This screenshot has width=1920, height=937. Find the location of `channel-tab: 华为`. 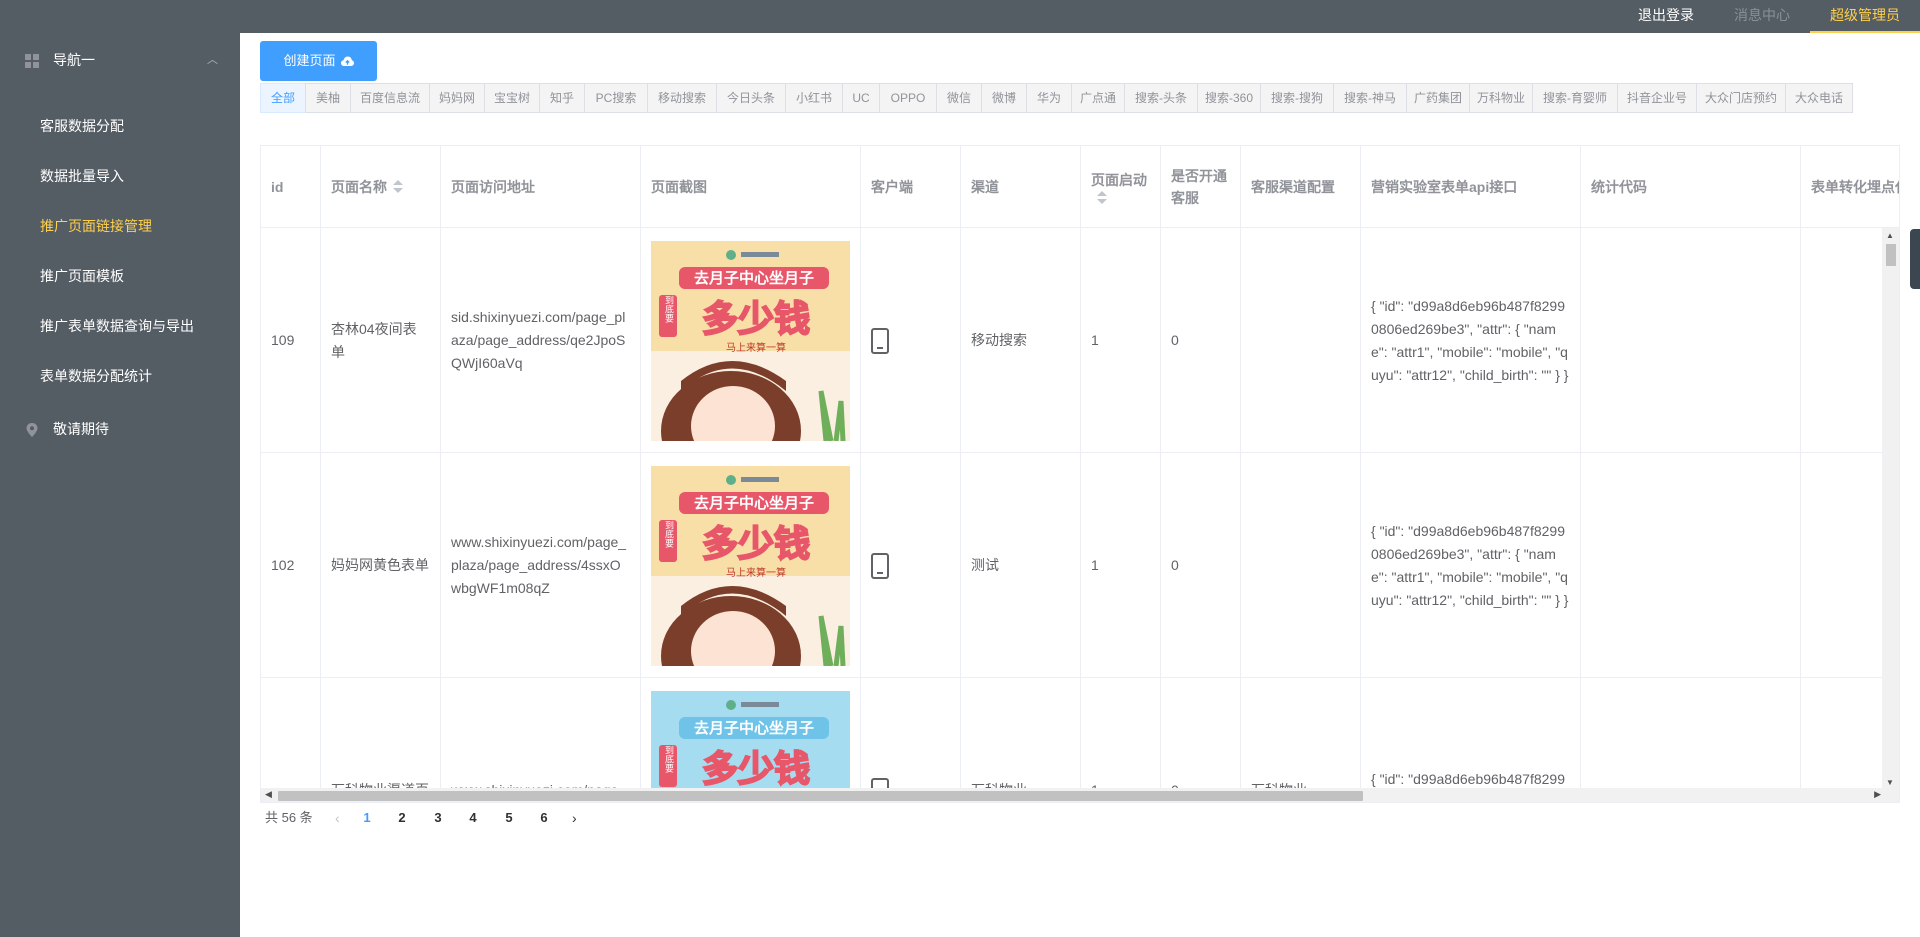

channel-tab: 华为 is located at coordinates (1049, 98).